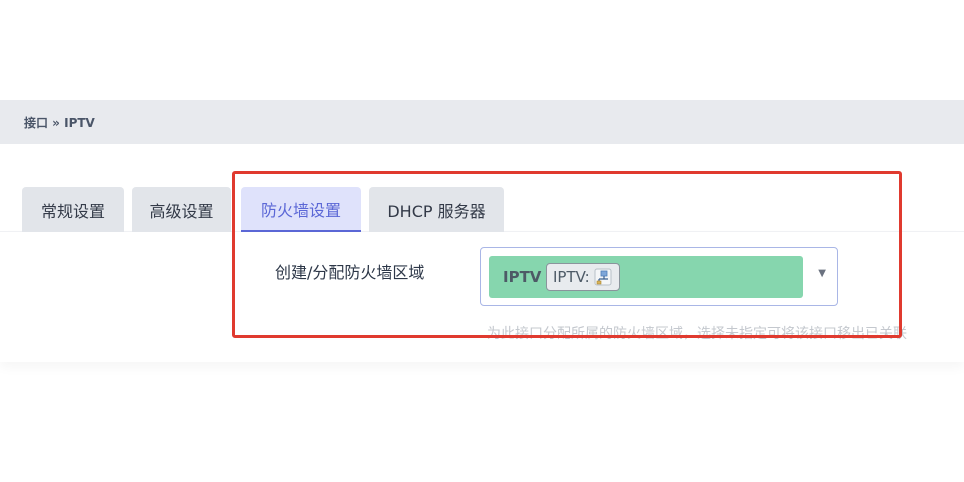 This screenshot has width=964, height=482. I want to click on tab-firewall-settings: 防火墙设置, so click(301, 209).